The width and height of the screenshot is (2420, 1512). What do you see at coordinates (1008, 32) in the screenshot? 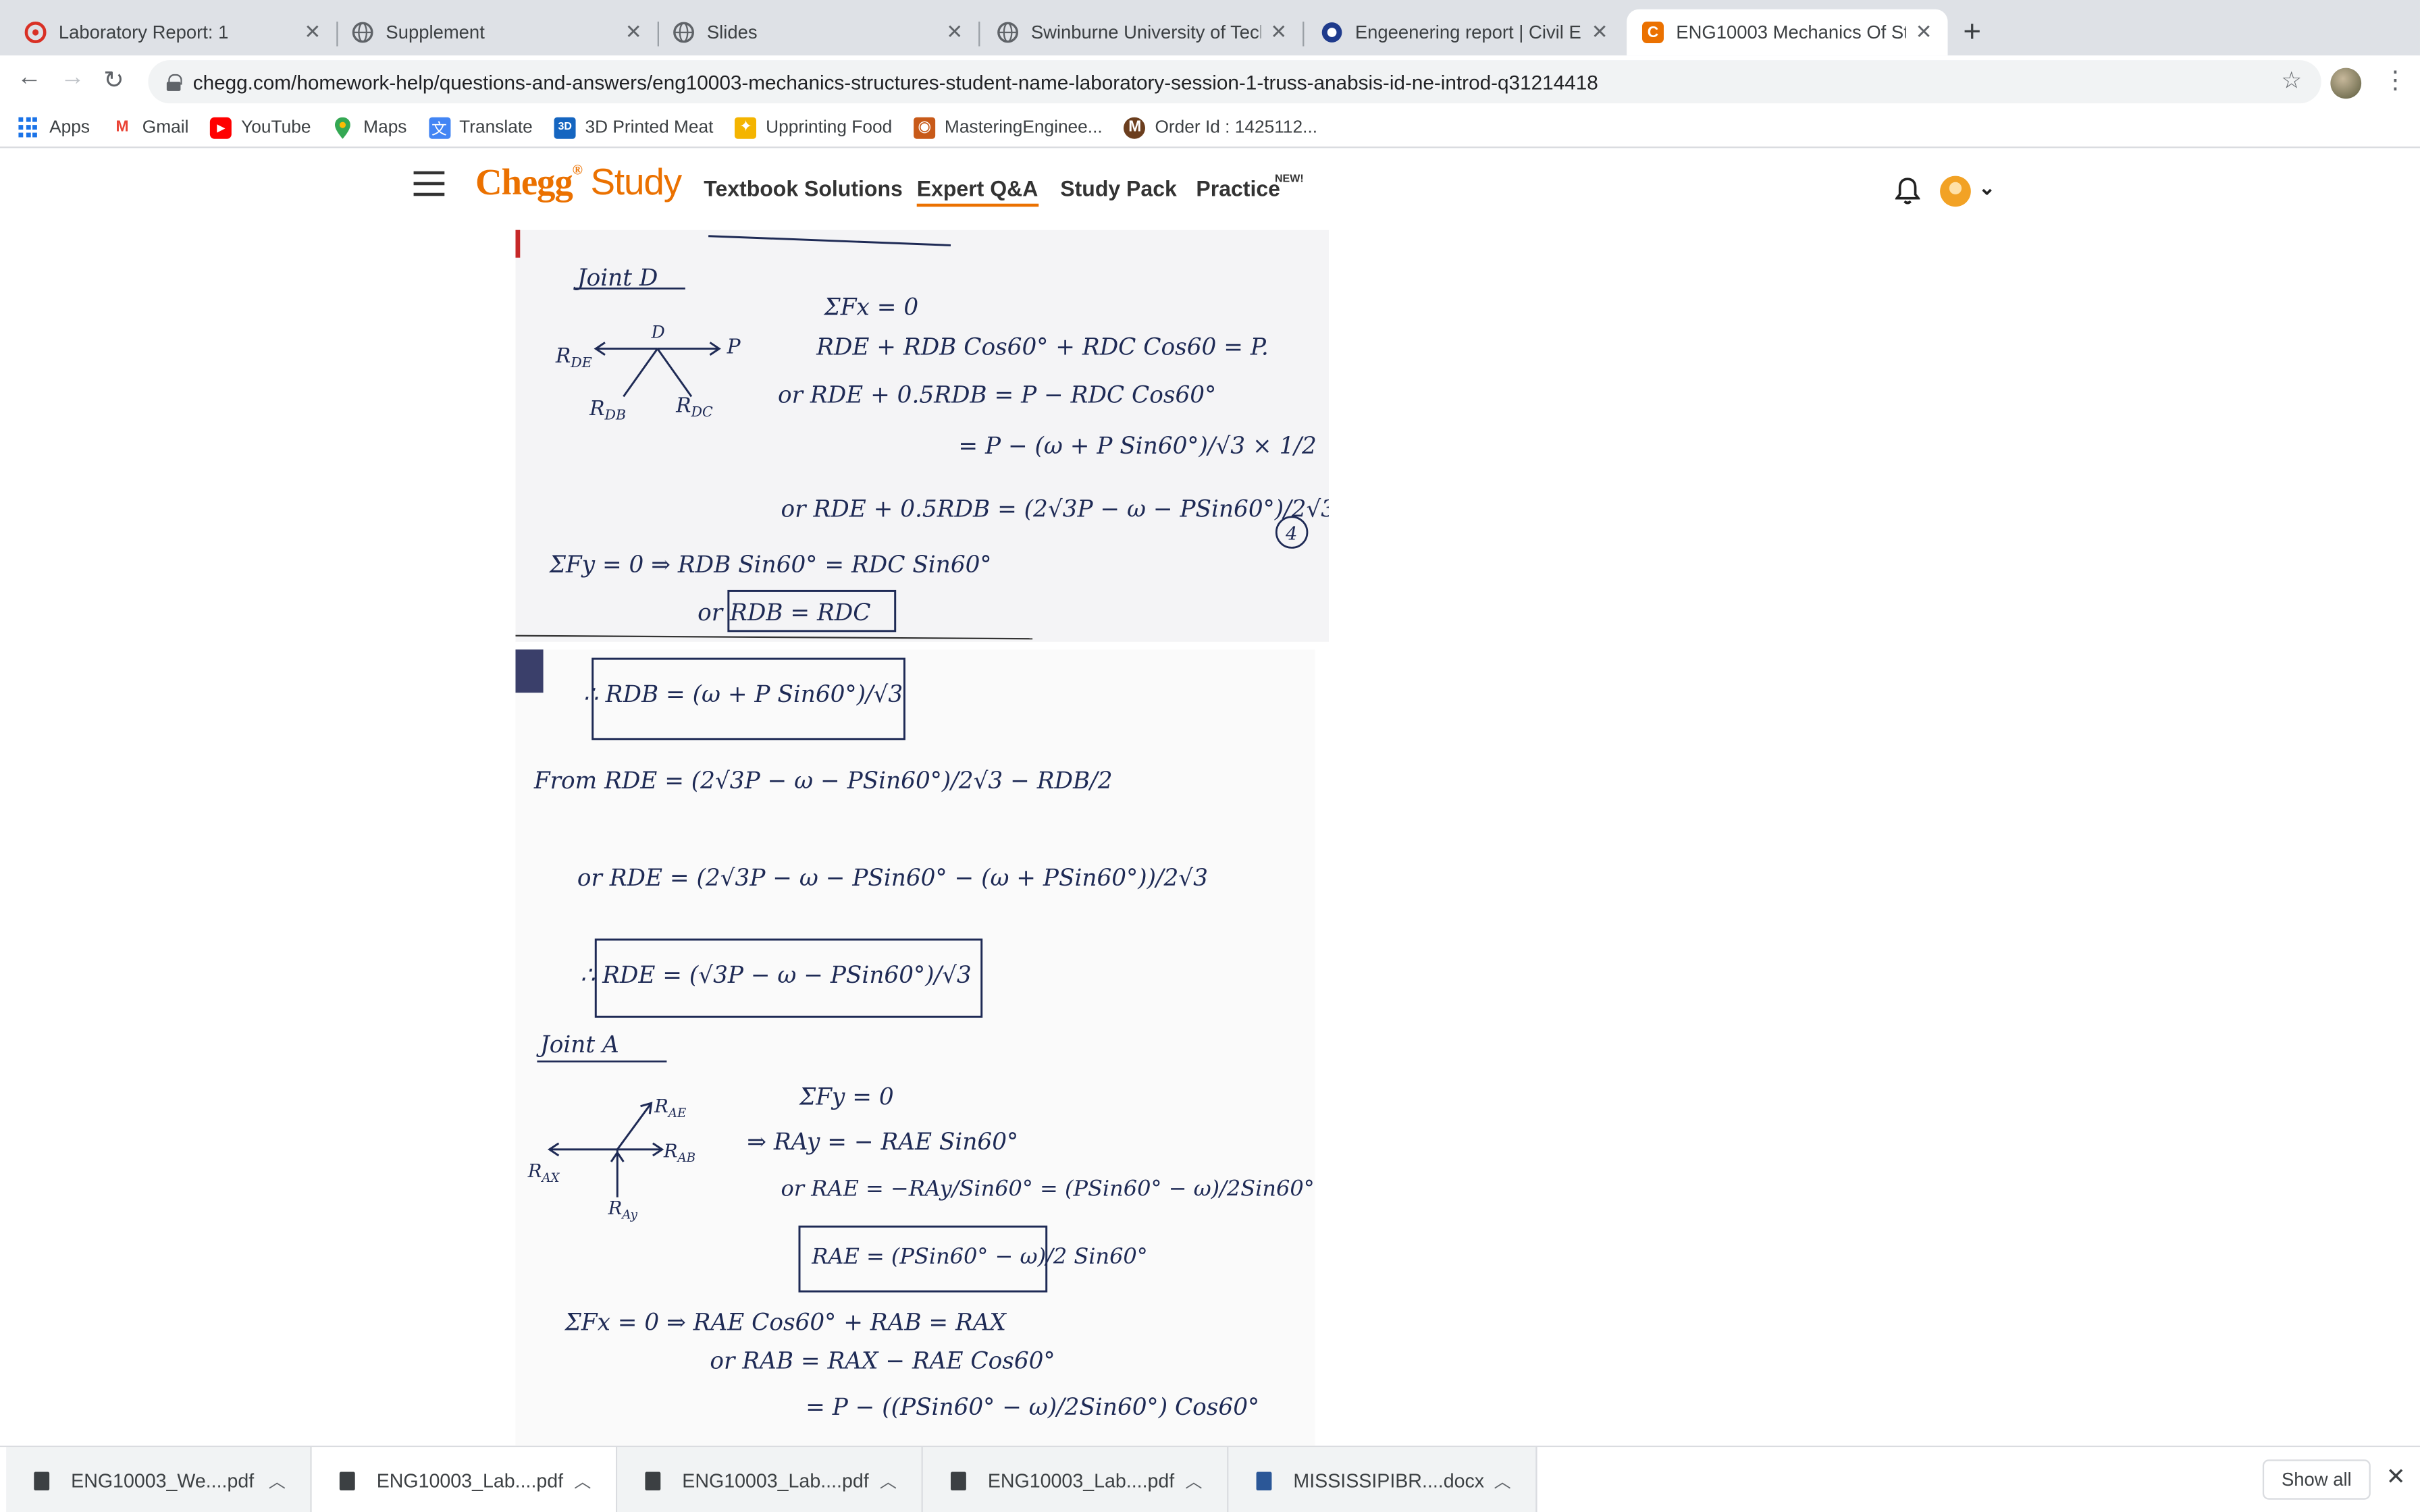
I see `globe-icon` at bounding box center [1008, 32].